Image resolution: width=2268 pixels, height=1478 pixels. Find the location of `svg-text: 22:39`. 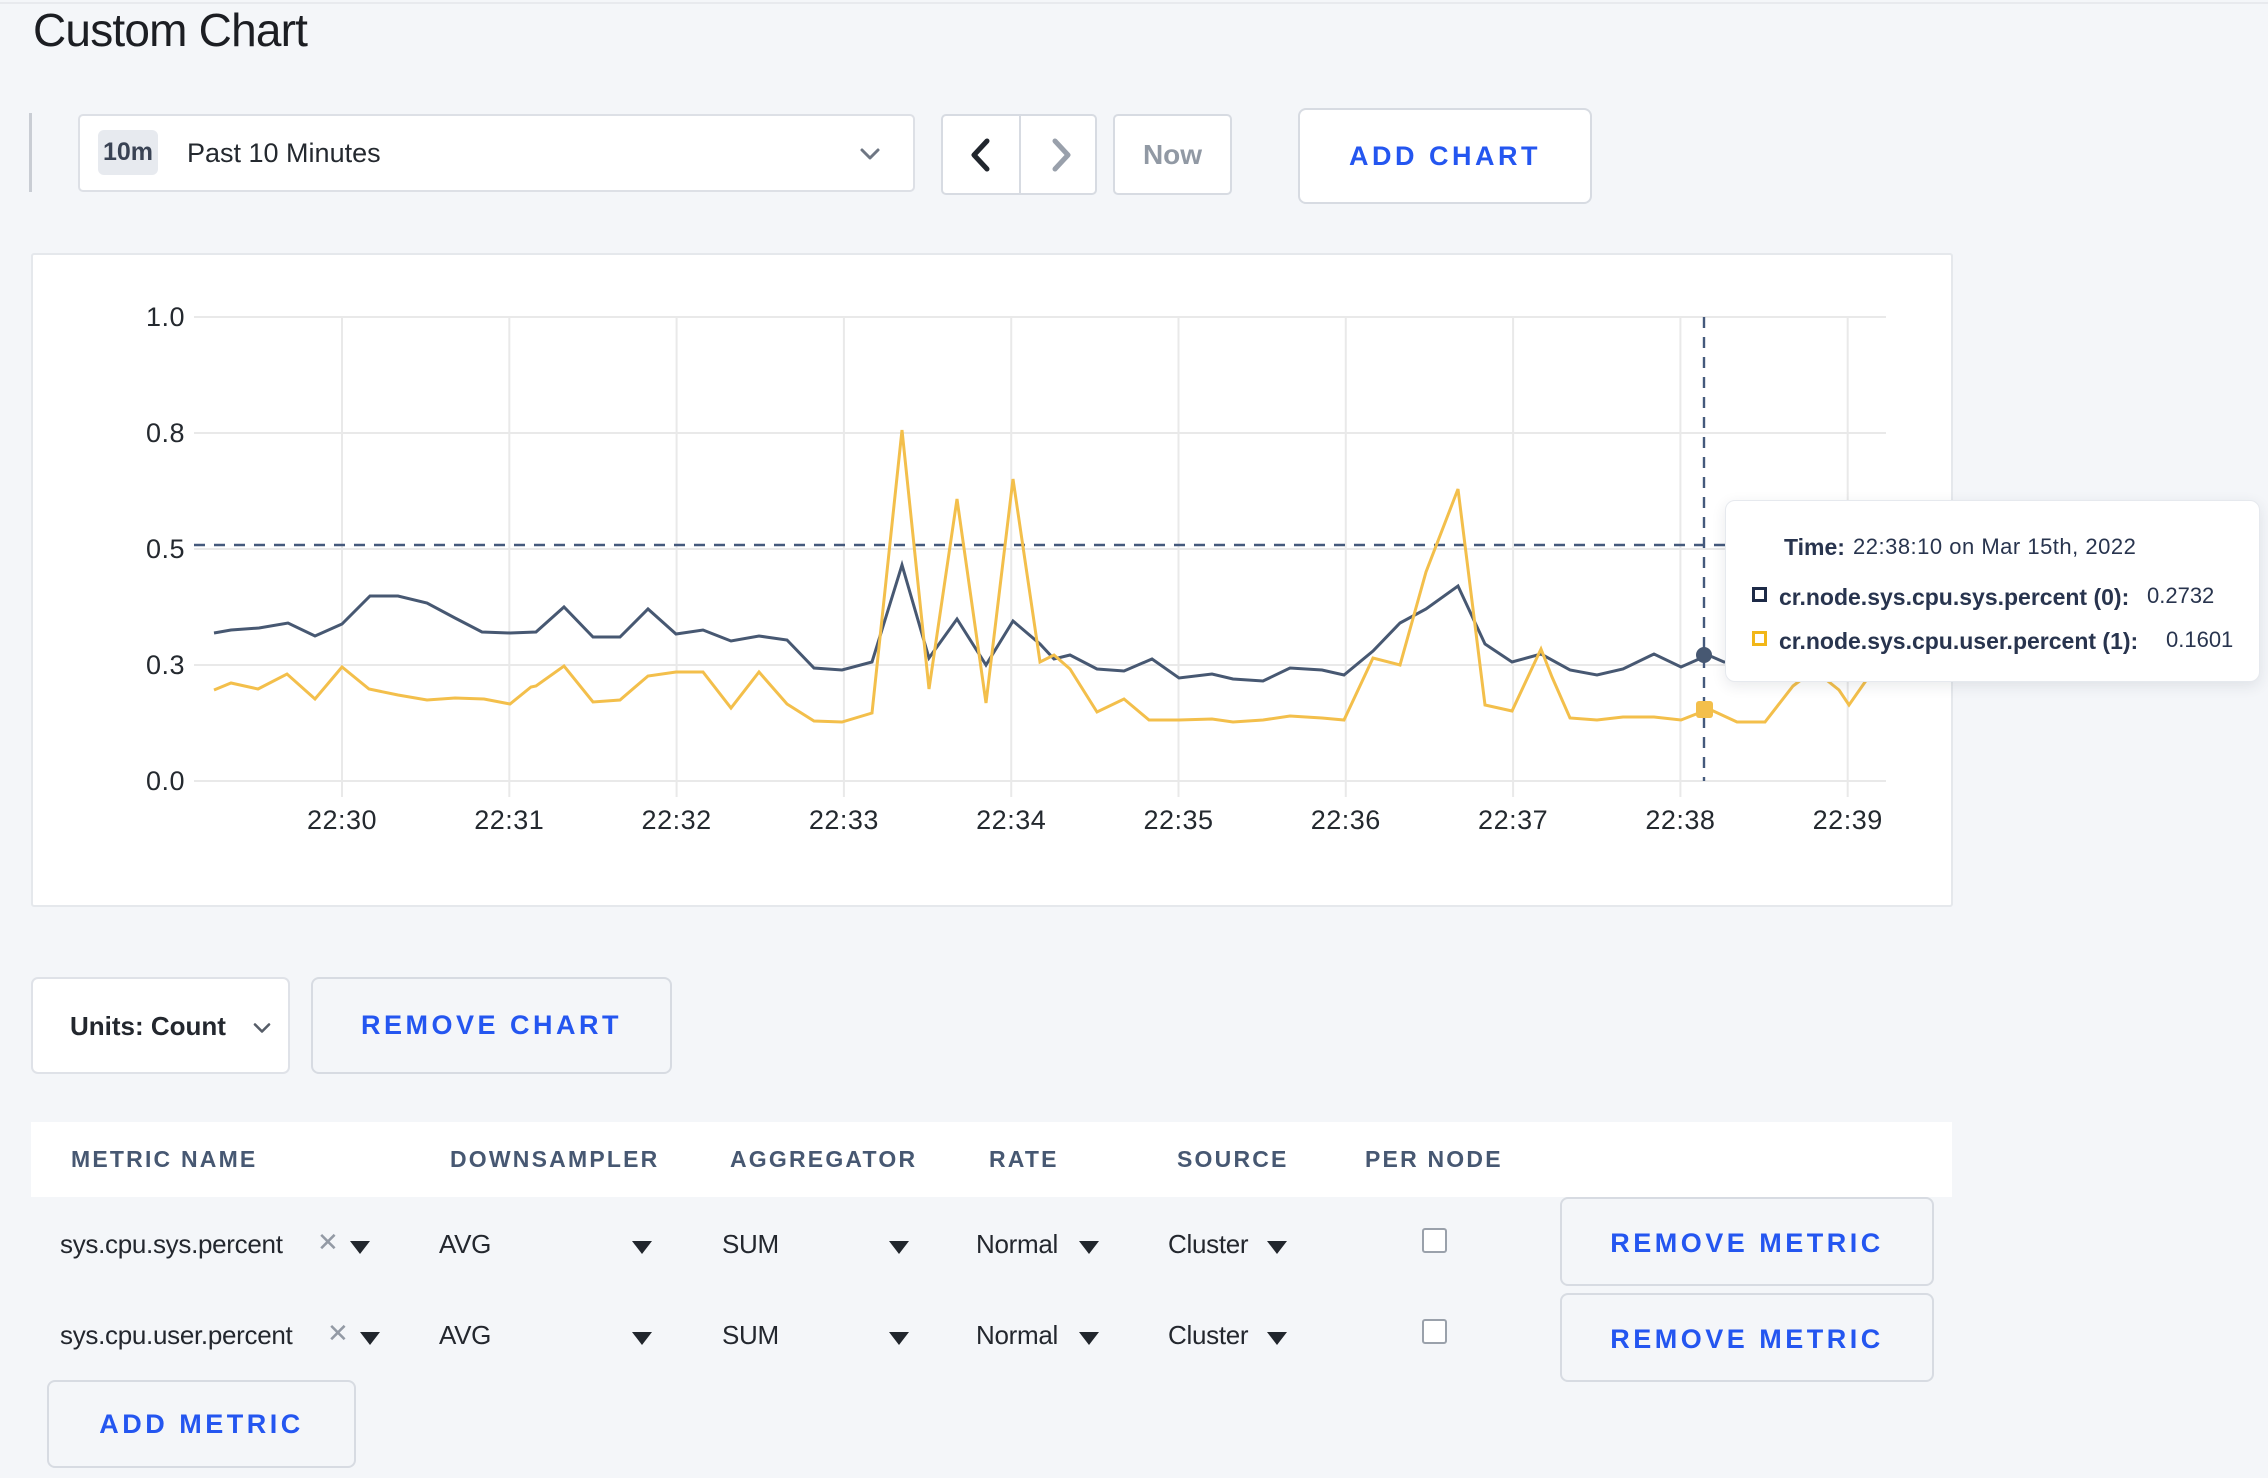

svg-text: 22:39 is located at coordinates (1848, 820).